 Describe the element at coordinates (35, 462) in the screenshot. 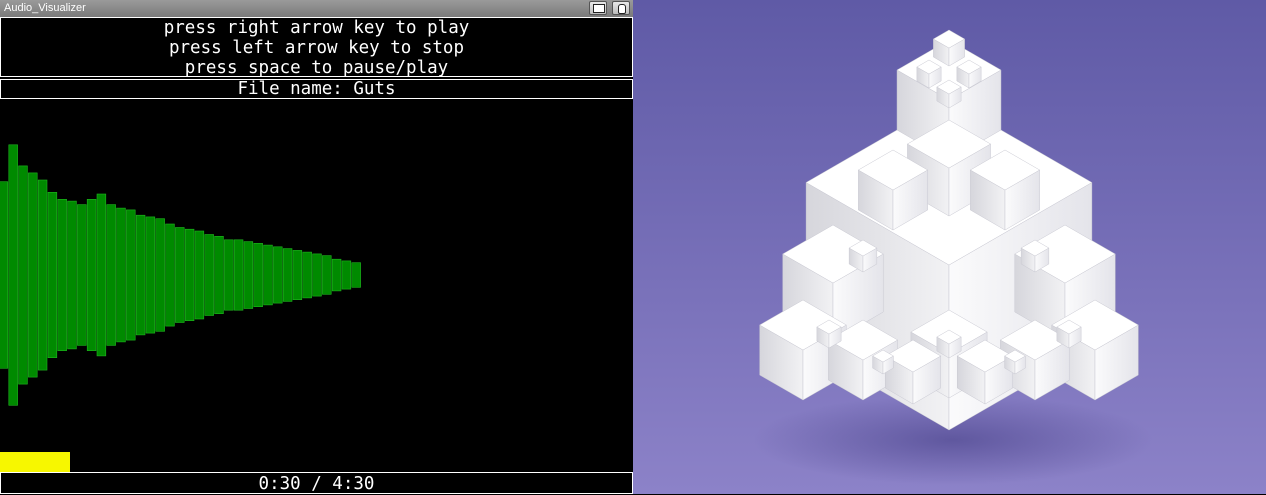

I see `progress-bar-fill` at that location.